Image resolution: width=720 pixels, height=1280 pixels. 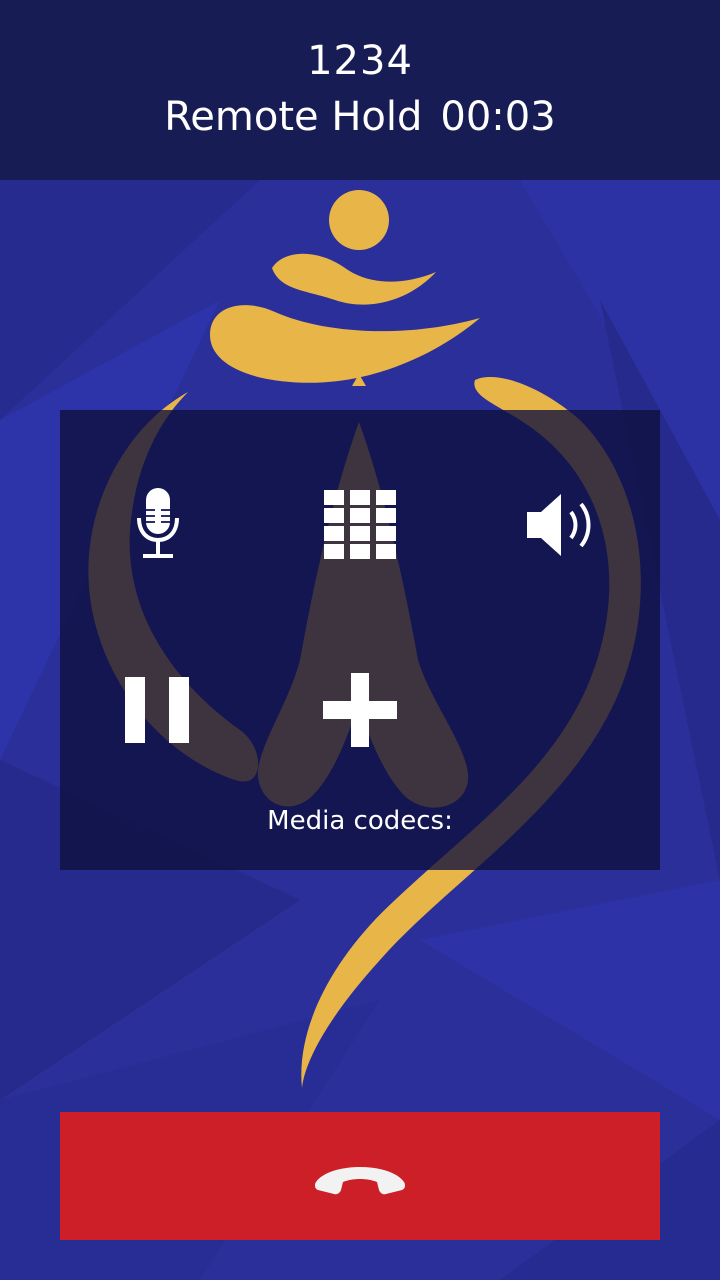 What do you see at coordinates (498, 117) in the screenshot?
I see `call-timer: 00:03` at bounding box center [498, 117].